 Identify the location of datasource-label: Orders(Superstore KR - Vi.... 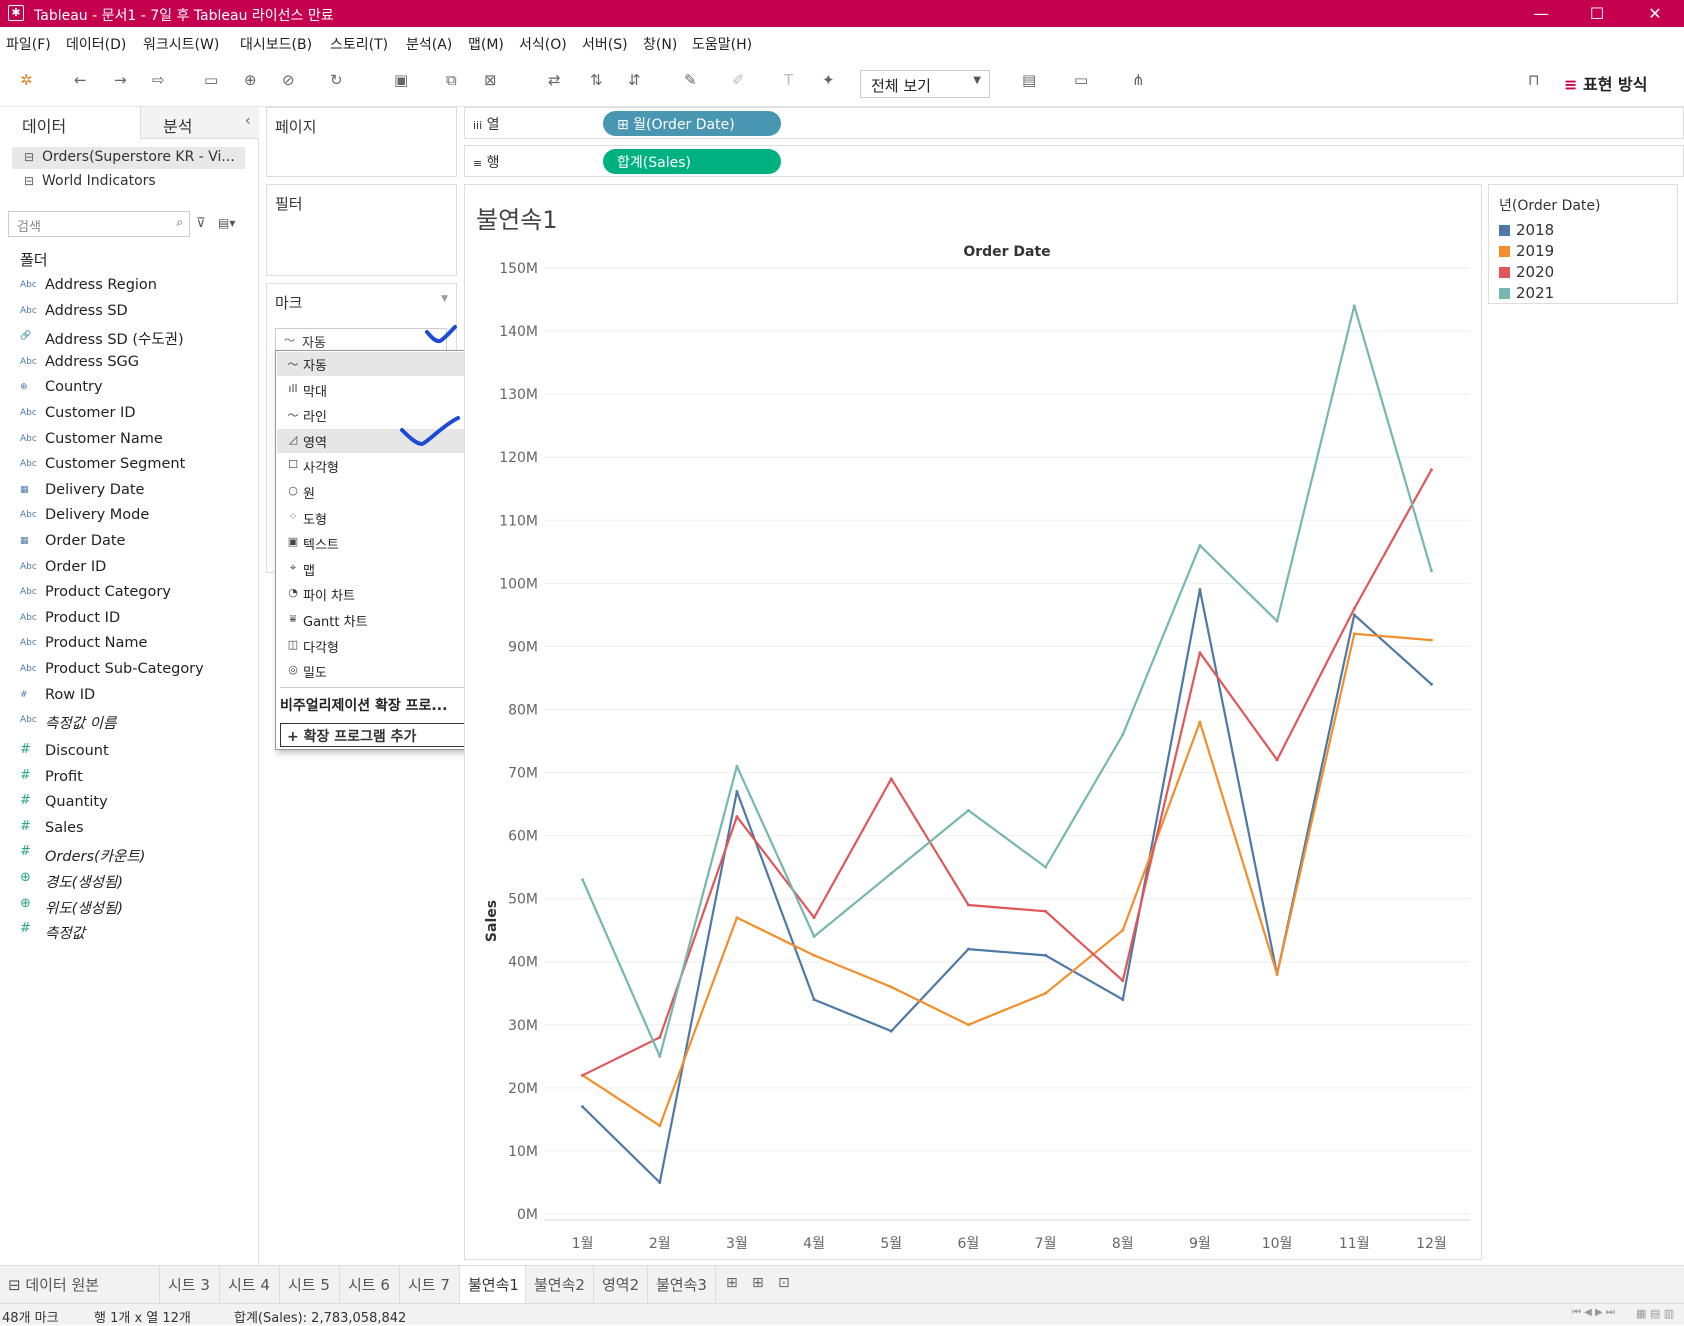
(138, 157).